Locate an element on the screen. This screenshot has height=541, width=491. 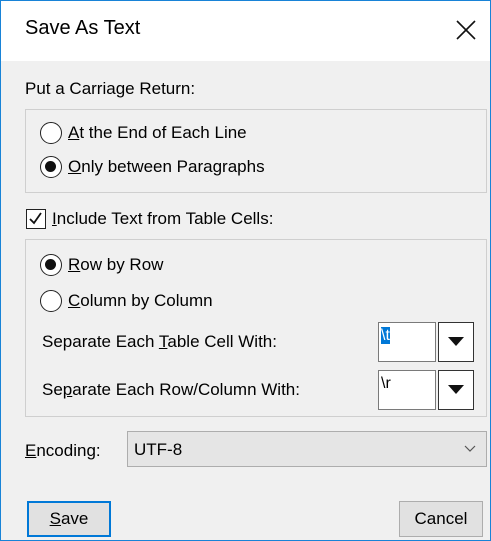
include-table-cells-checkbox: Include Text from Table Cells: is located at coordinates (149, 219).